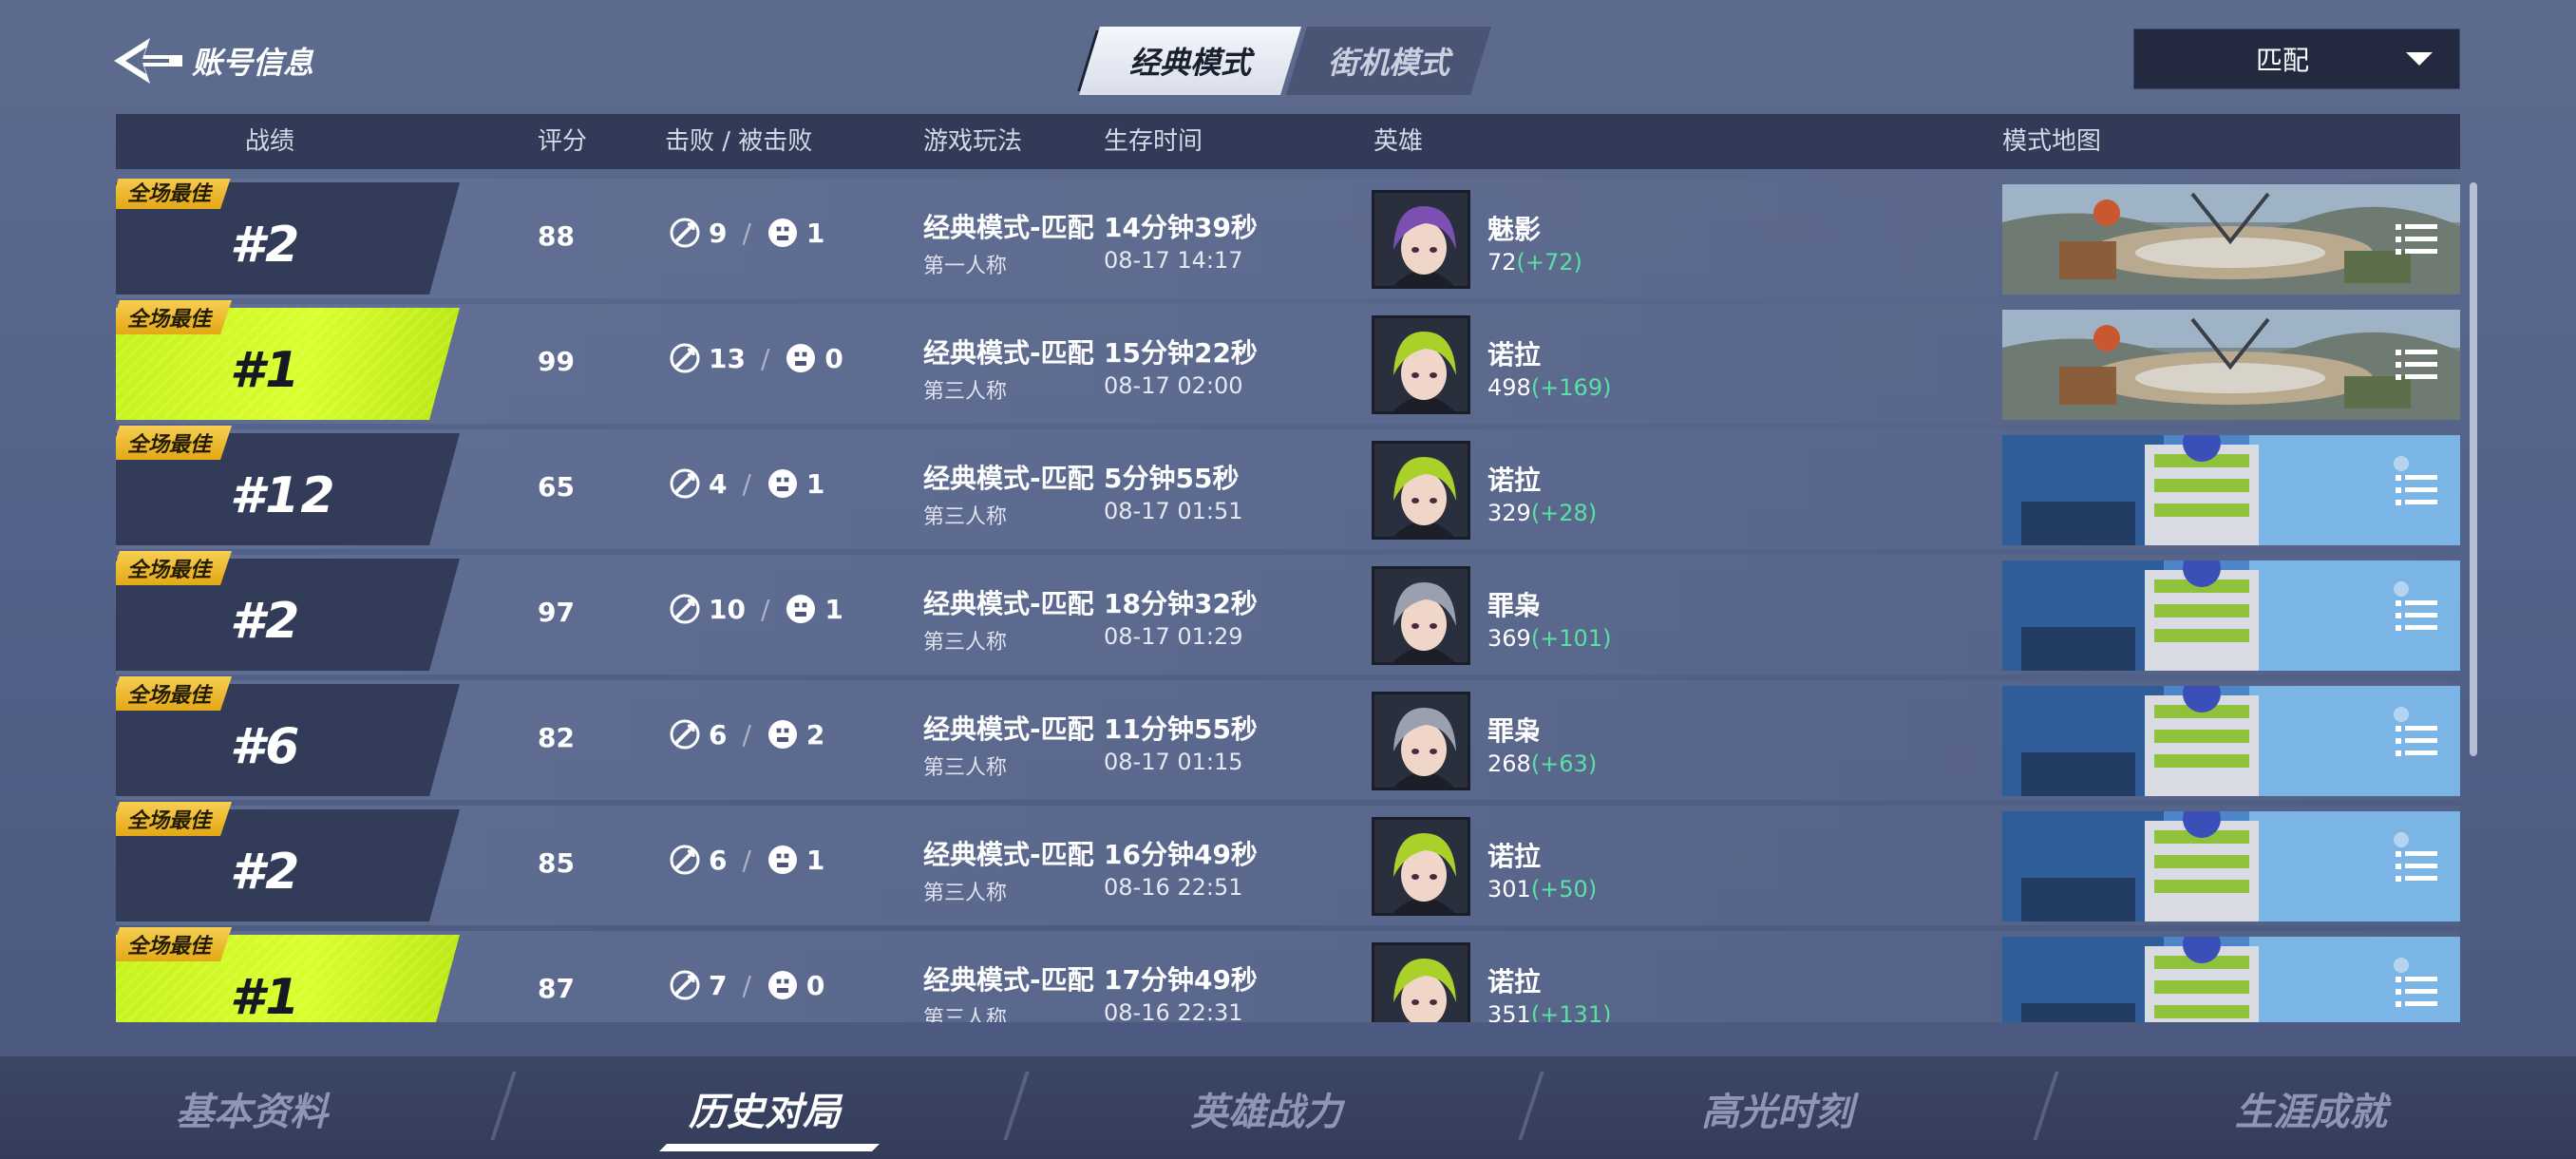 The height and width of the screenshot is (1159, 2576). Describe the element at coordinates (1173, 1010) in the screenshot. I see `match-date: 08-16 22:31` at that location.